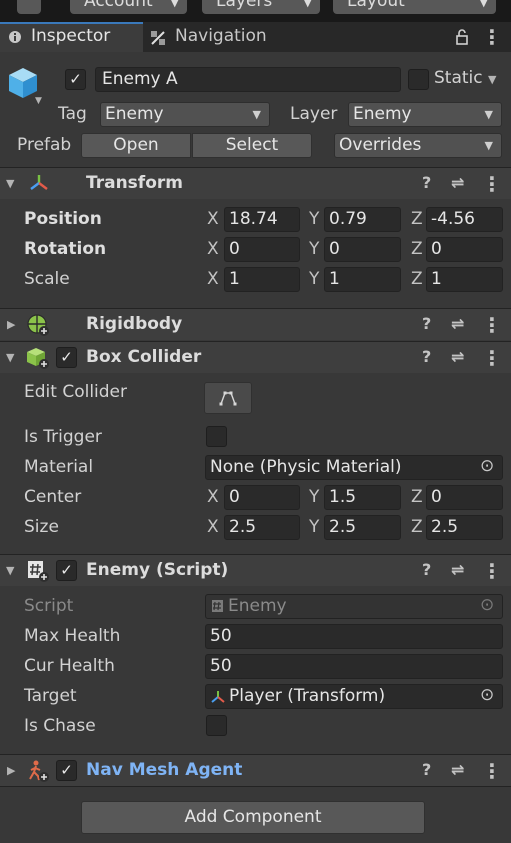 The height and width of the screenshot is (843, 511). What do you see at coordinates (314, 249) in the screenshot?
I see `rotation-y-axis: Y` at bounding box center [314, 249].